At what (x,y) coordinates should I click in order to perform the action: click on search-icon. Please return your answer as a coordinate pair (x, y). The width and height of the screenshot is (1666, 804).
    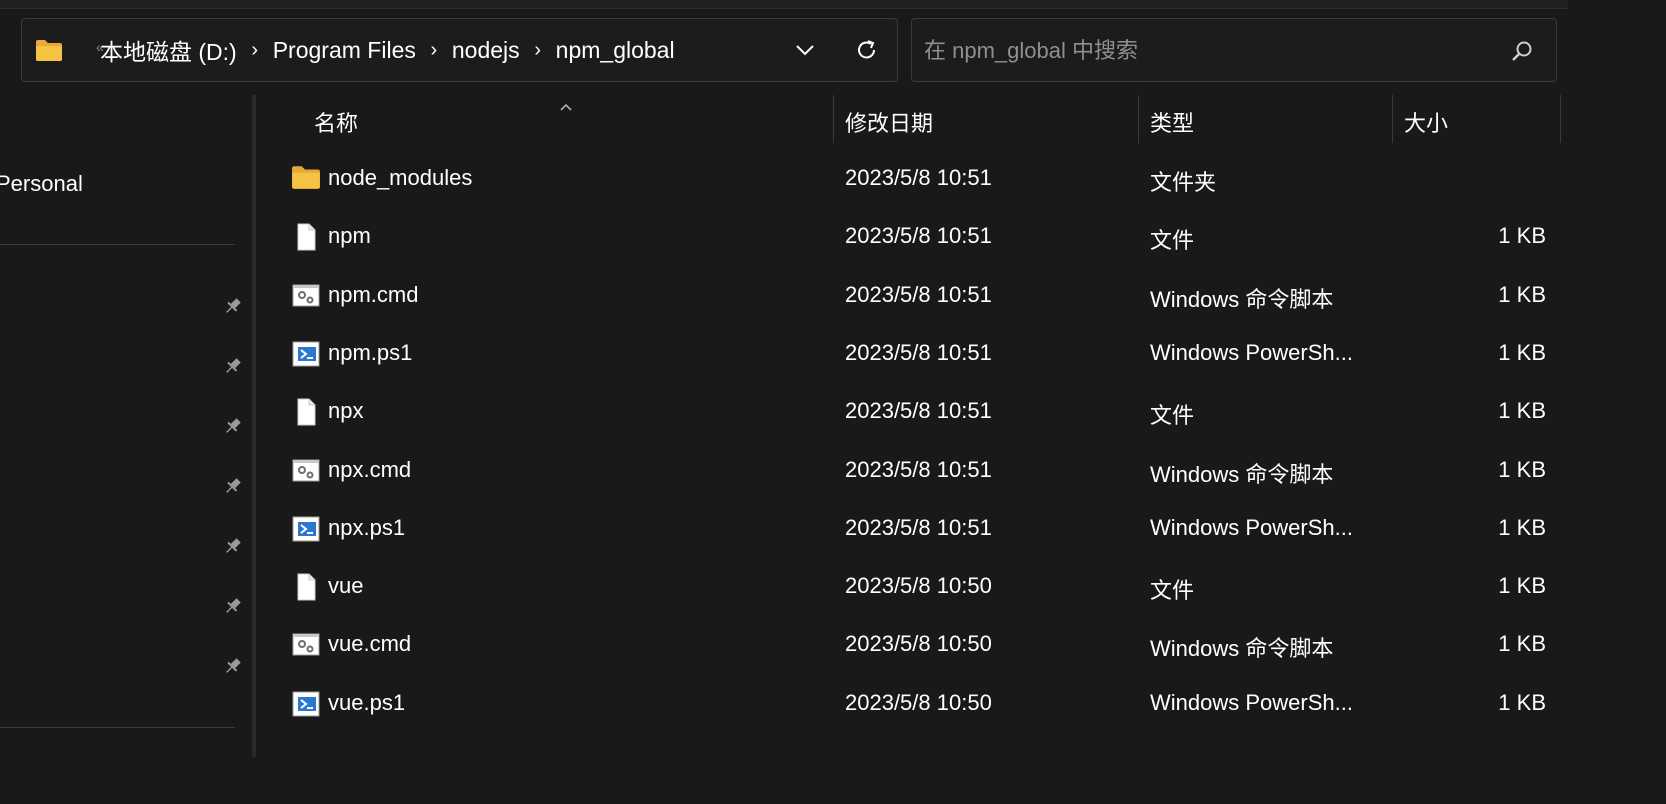
    Looking at the image, I should click on (1522, 54).